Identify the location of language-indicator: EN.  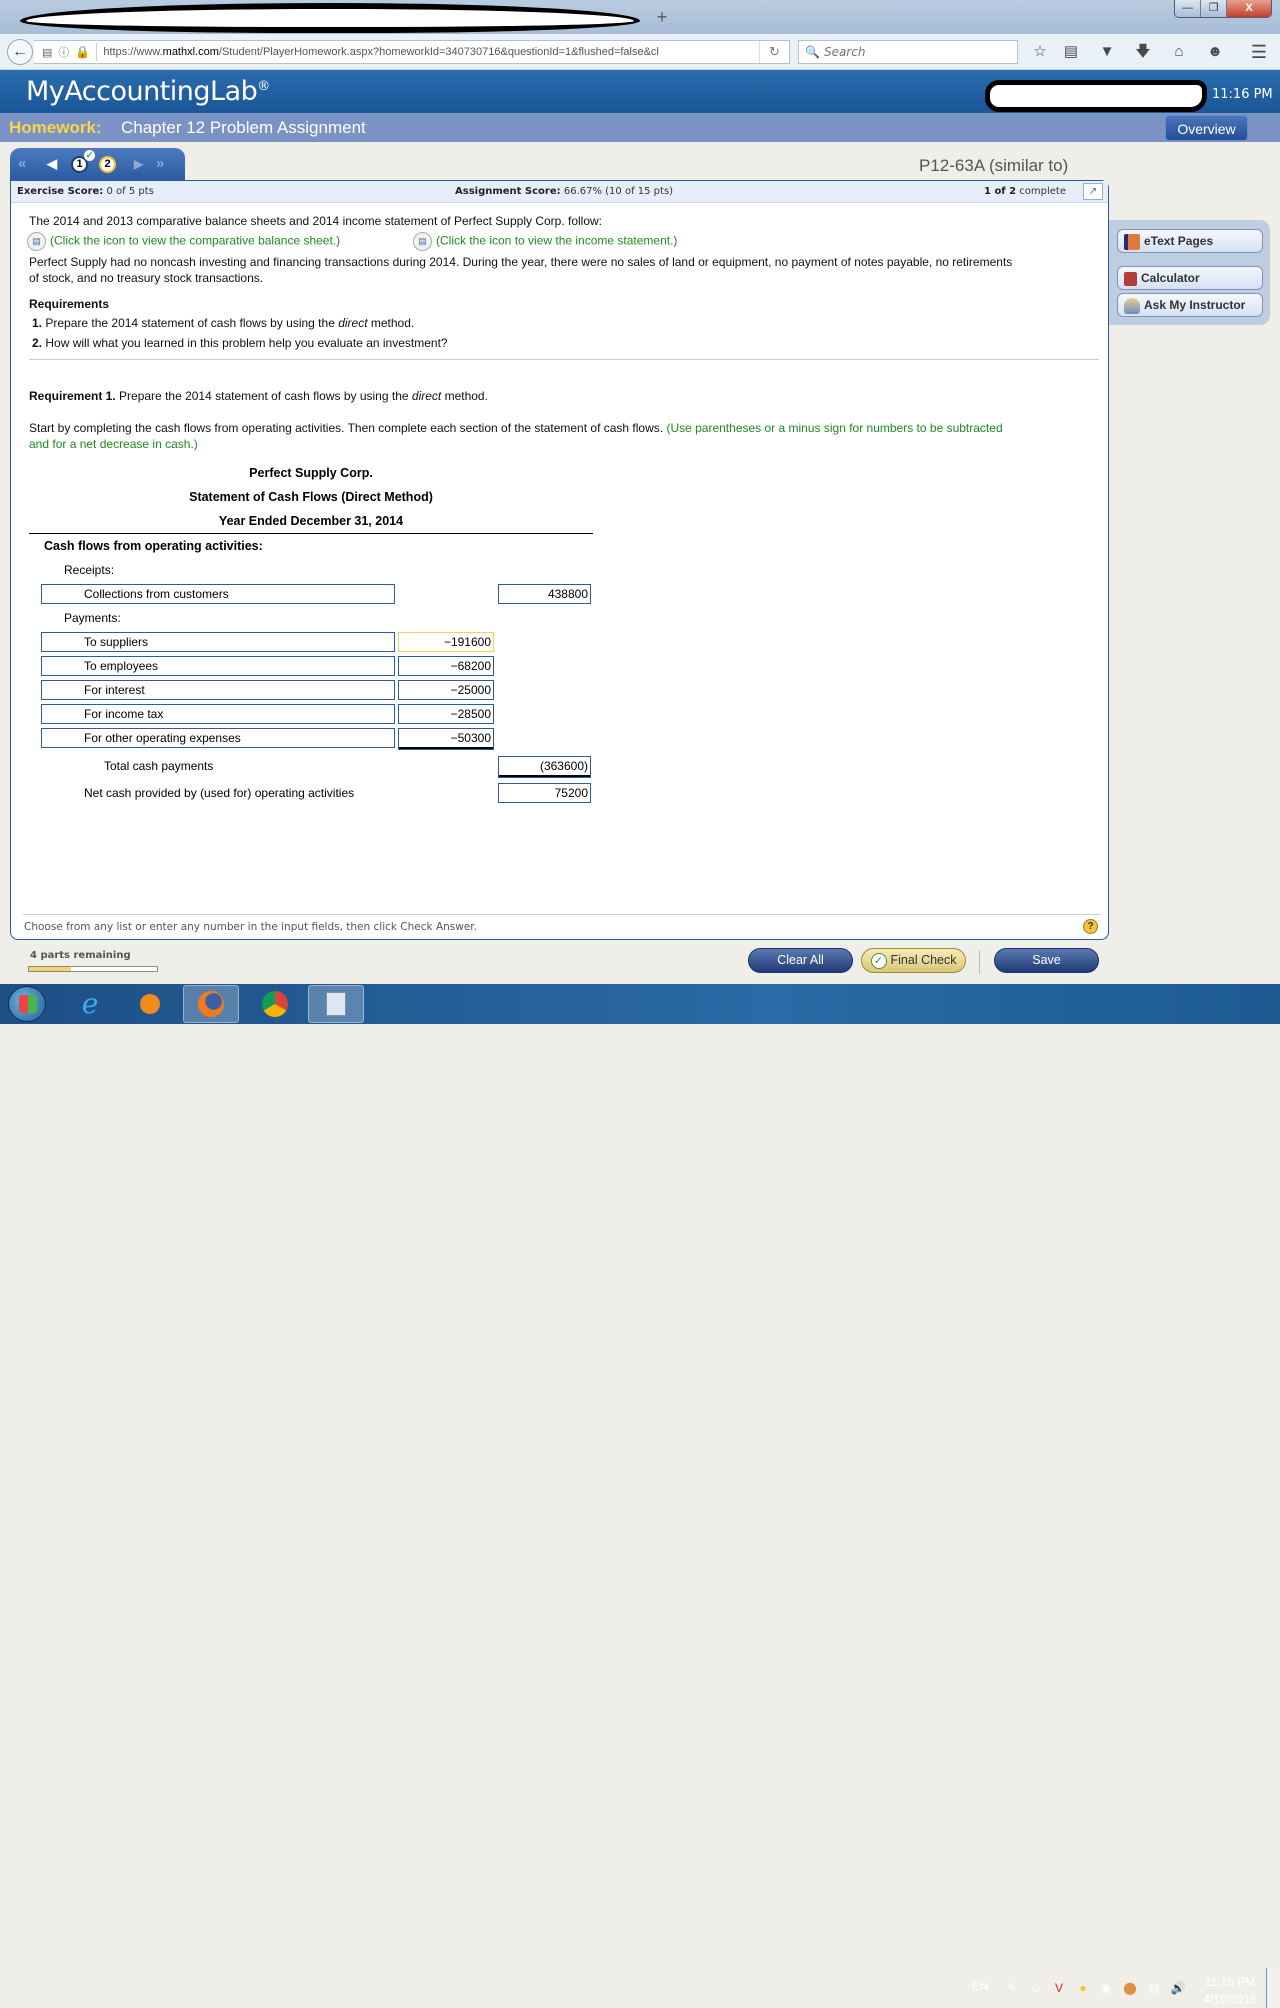
(980, 1986).